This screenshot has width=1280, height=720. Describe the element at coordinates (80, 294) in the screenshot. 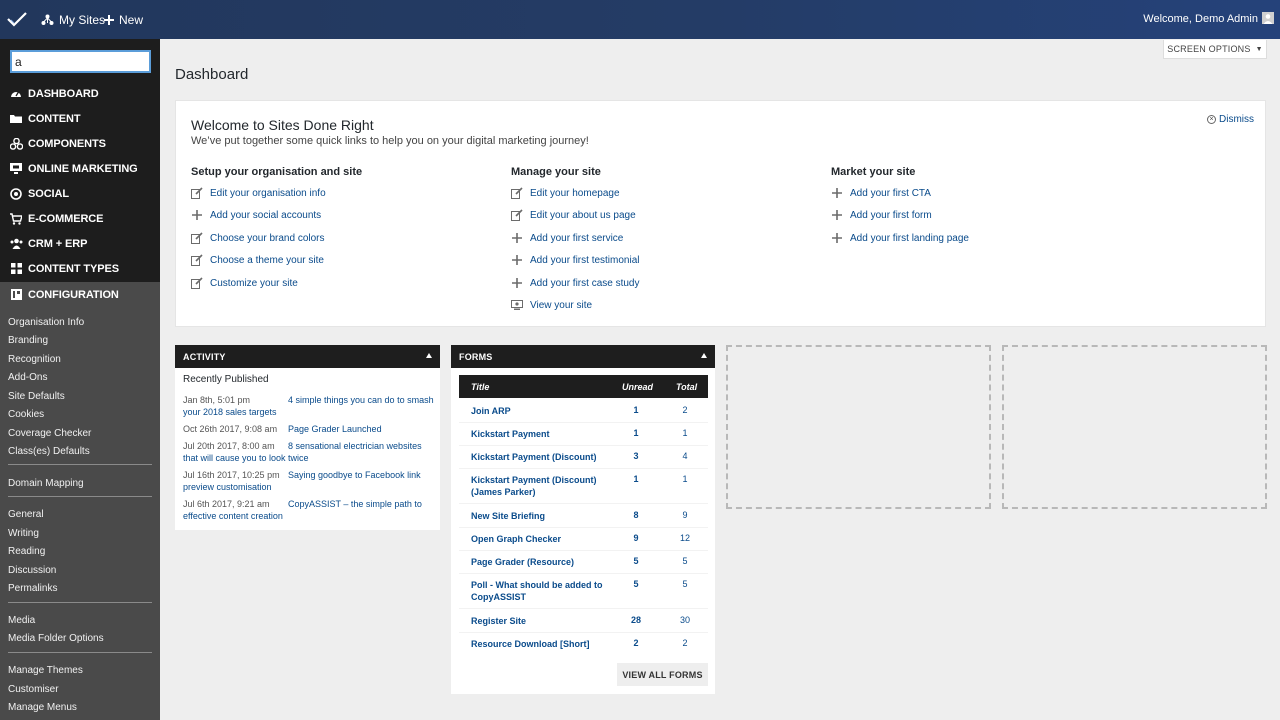

I see `nav-configuration: CONFIGURATION` at that location.